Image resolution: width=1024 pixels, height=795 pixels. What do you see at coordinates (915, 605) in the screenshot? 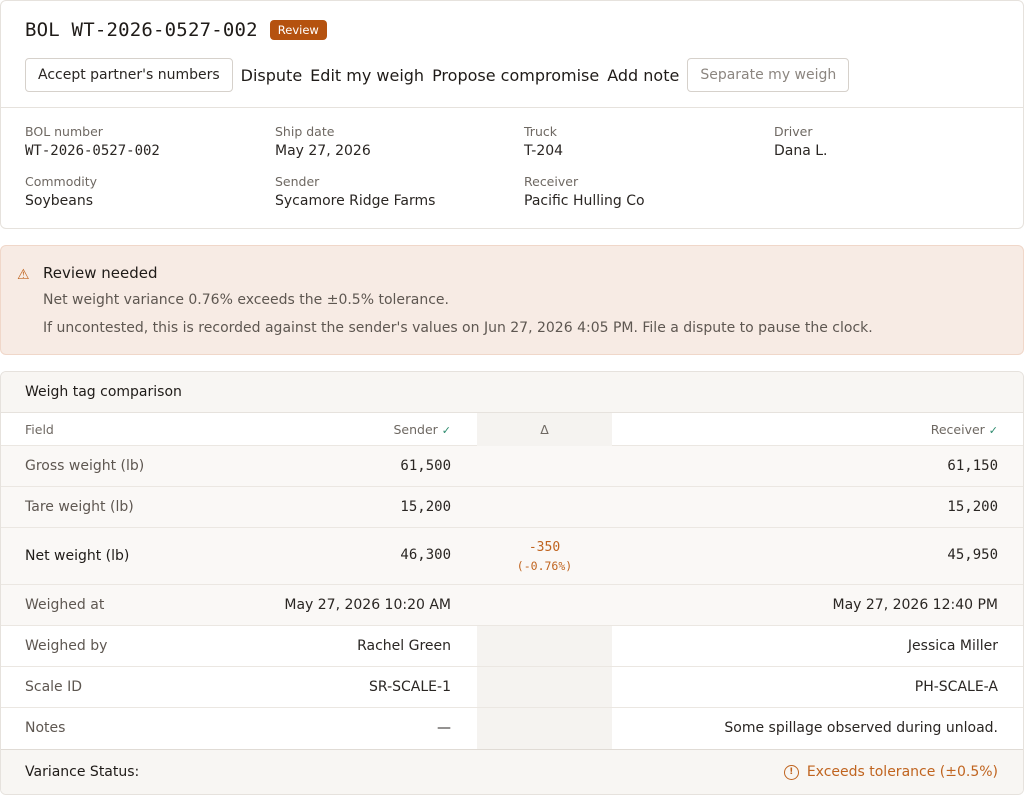
I see `row-receiver-value: May 27, 2026 12:40 PM` at bounding box center [915, 605].